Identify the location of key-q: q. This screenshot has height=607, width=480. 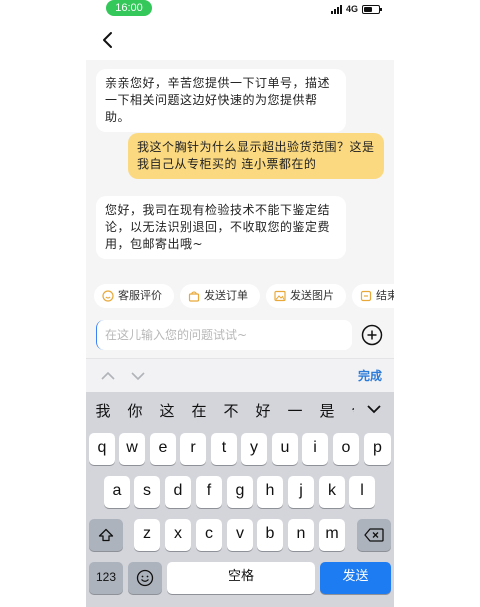
(102, 449).